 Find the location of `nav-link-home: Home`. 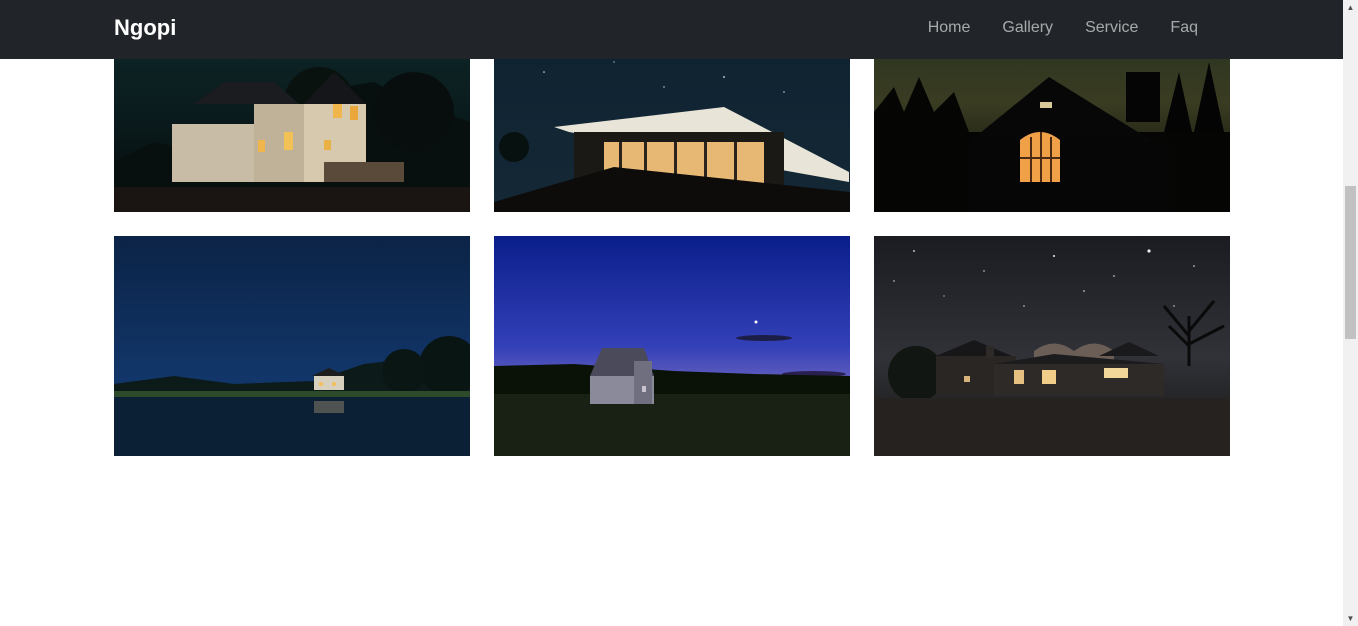

nav-link-home: Home is located at coordinates (949, 28).